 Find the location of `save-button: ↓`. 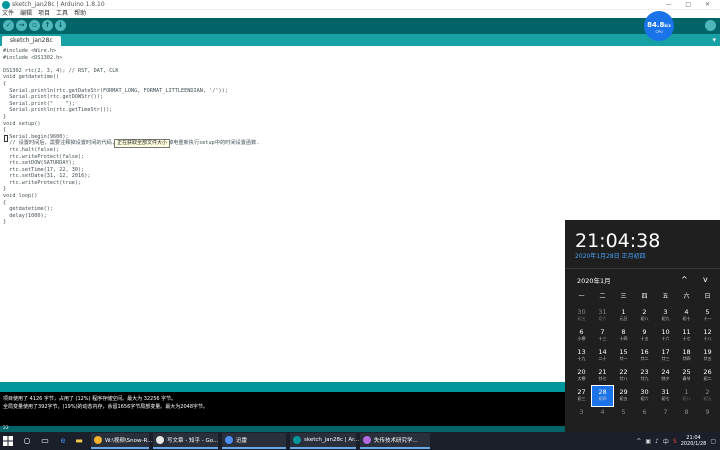

save-button: ↓ is located at coordinates (60, 25).